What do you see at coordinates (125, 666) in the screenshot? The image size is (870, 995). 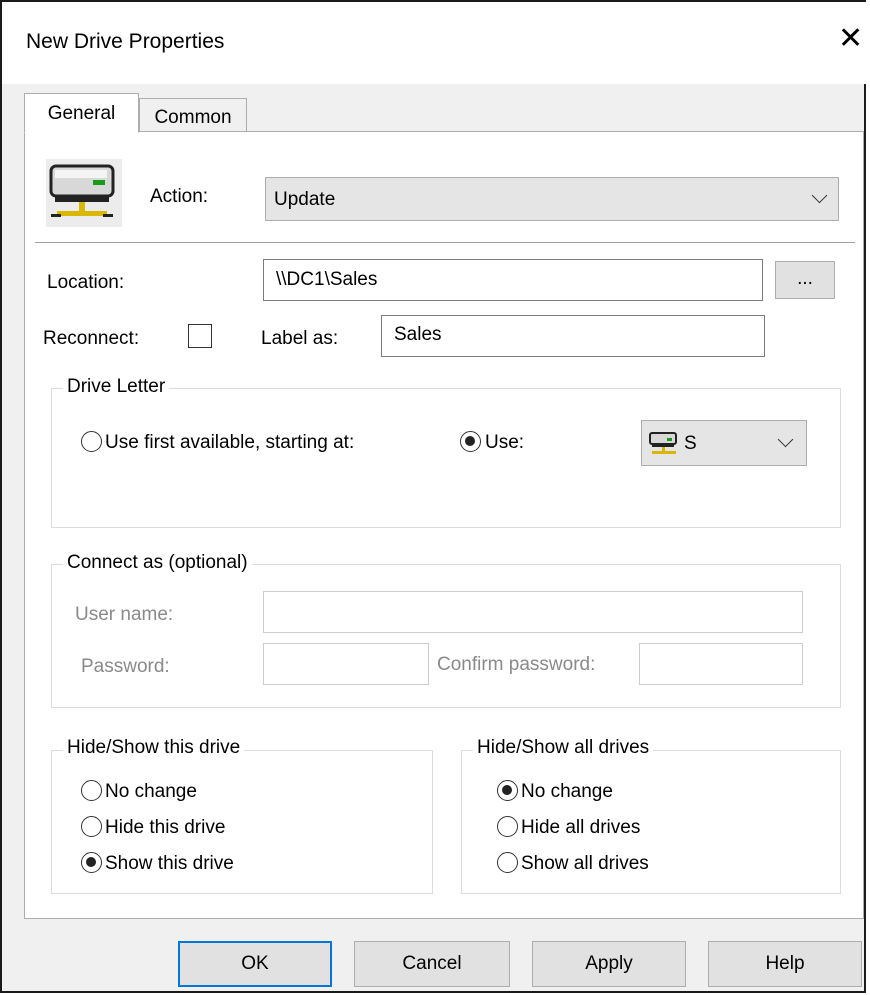 I see `password-label: Password:` at bounding box center [125, 666].